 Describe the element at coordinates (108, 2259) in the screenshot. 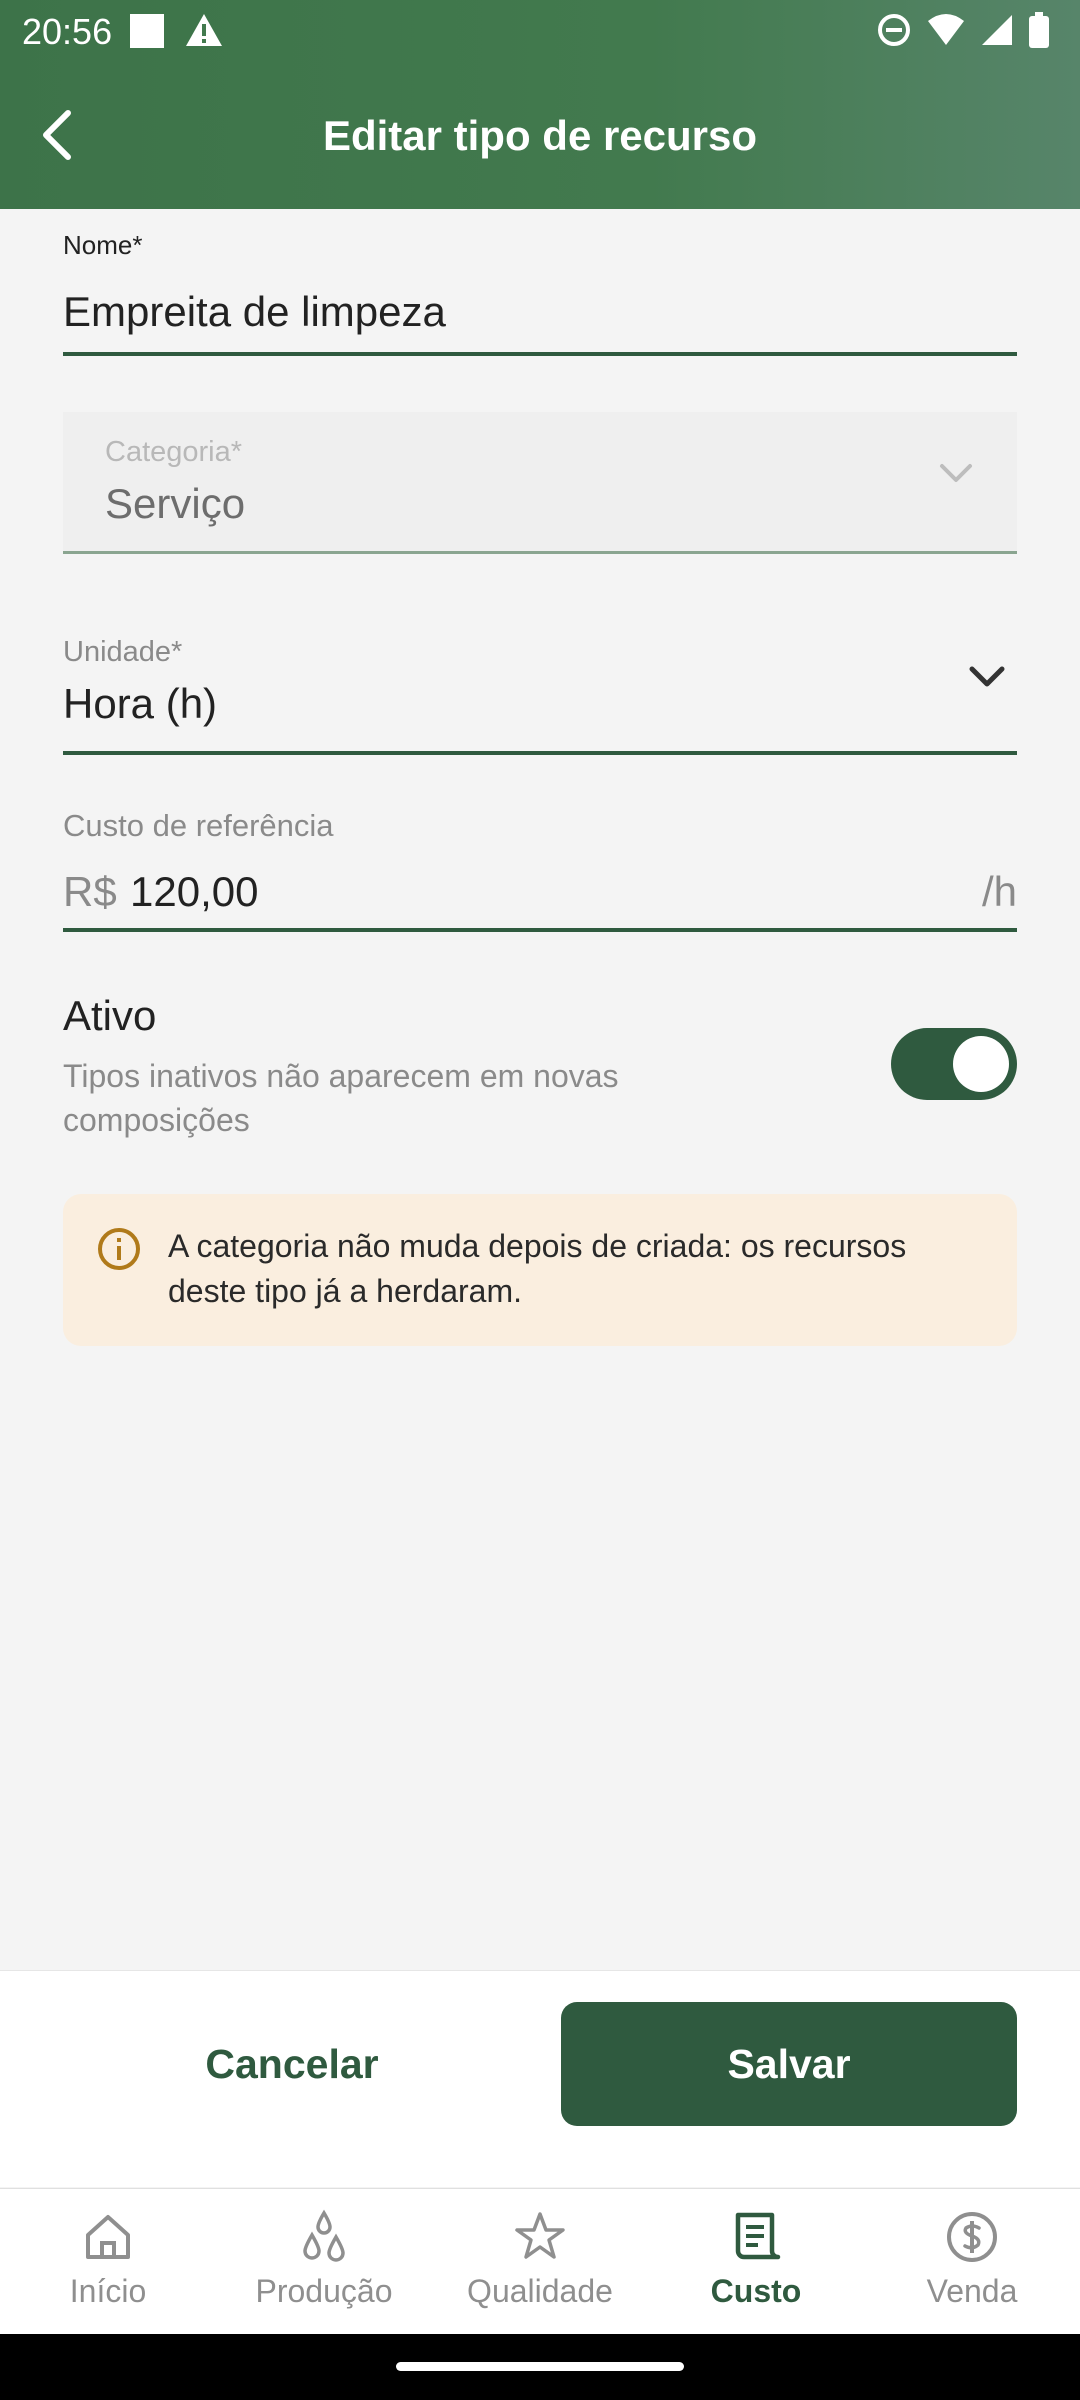

I see `nav-item-inicio: Início` at that location.